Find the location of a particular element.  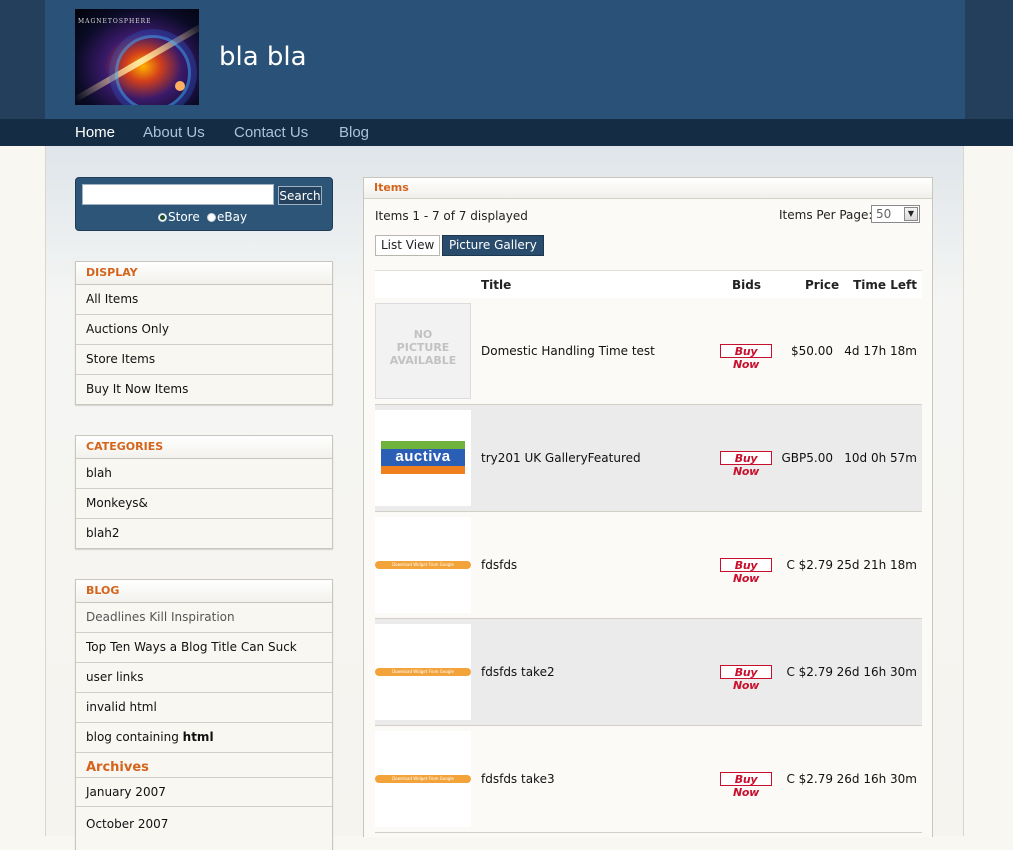

ebay-radio-label: eBay is located at coordinates (232, 217).